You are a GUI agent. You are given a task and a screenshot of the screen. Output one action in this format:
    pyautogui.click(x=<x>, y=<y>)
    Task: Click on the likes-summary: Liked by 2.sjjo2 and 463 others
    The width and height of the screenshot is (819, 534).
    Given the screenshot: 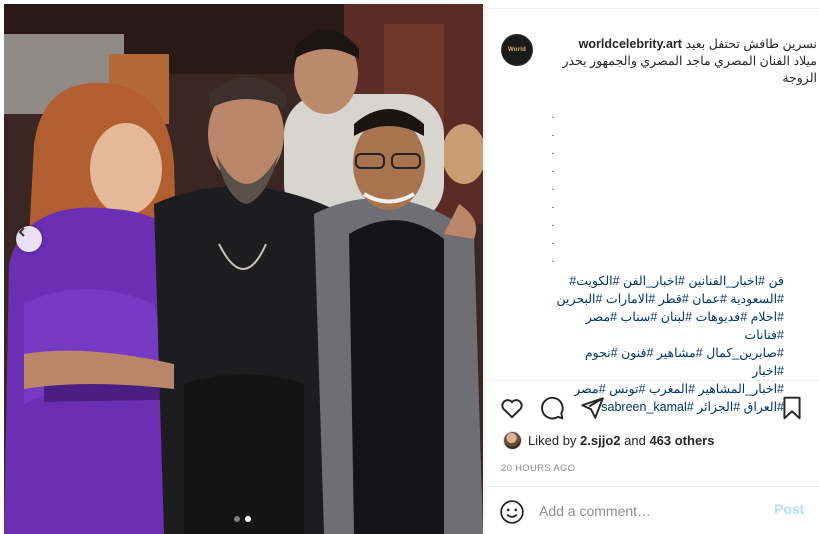 What is the action you would take?
    pyautogui.click(x=621, y=440)
    